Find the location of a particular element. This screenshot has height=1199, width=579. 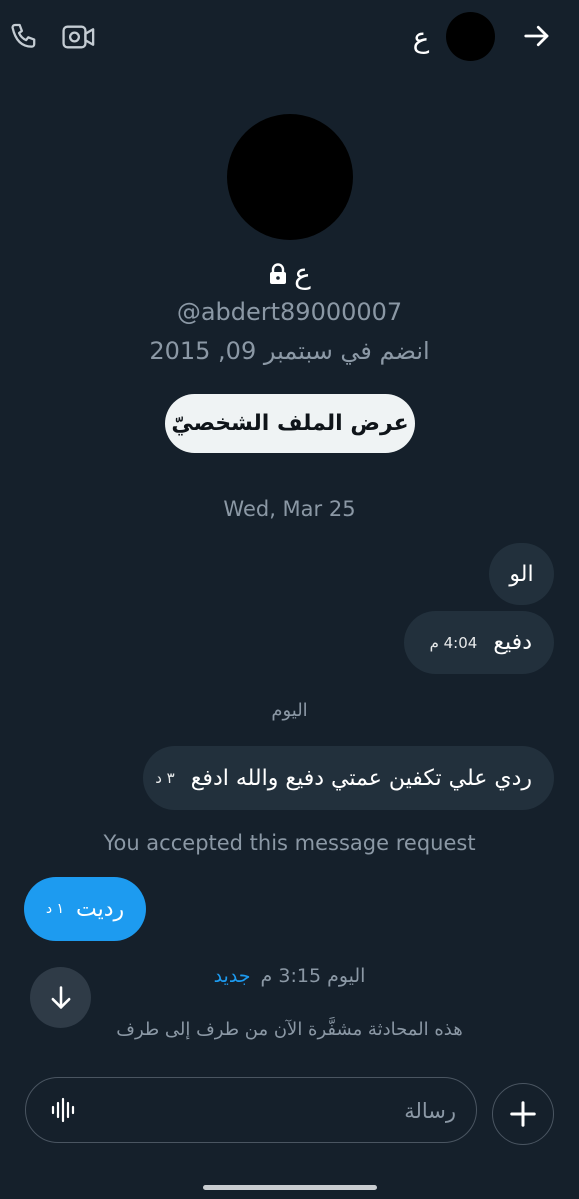

profile-joined-date: انضم في سبتمبر 09, 2015 is located at coordinates (289, 351).